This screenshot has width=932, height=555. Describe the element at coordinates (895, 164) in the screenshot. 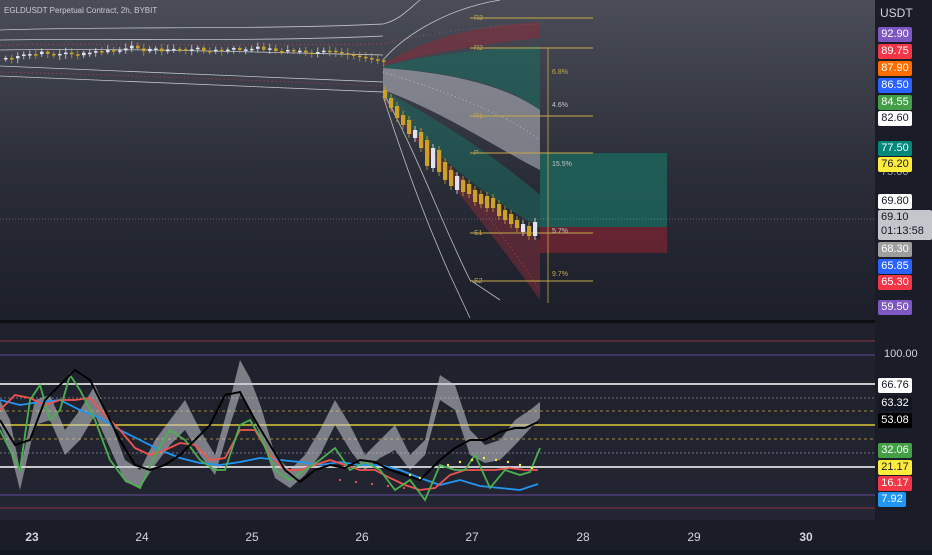

I see `price-tag-76-20: 76.20` at that location.